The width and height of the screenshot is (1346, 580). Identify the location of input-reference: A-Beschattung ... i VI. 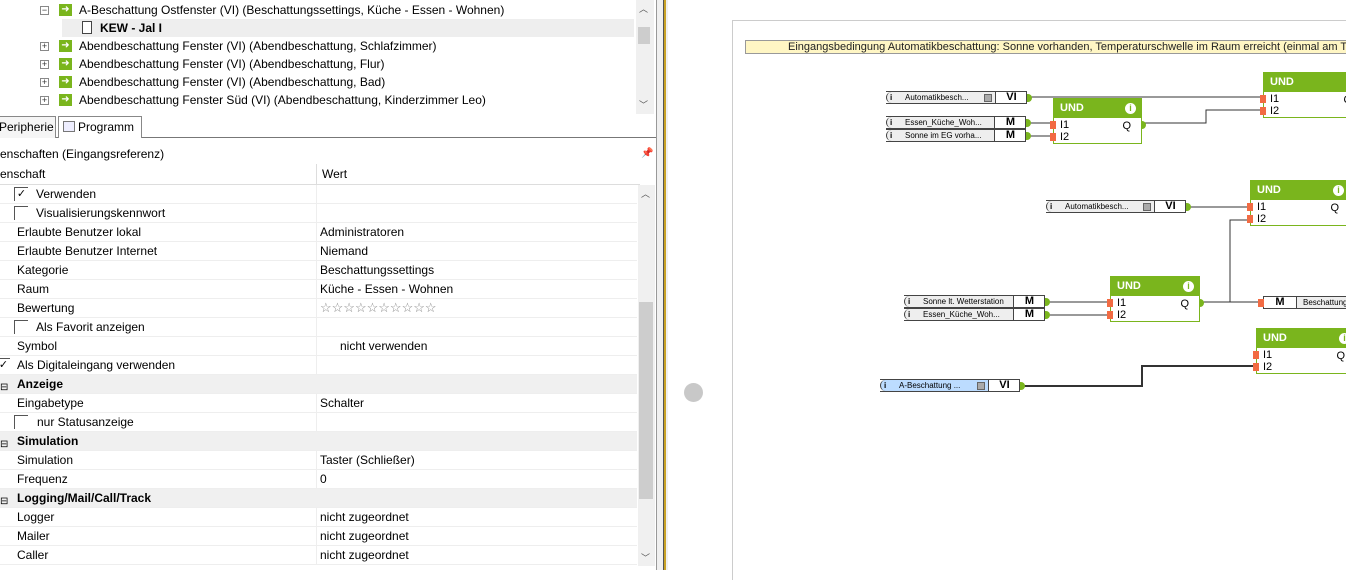
(952, 385).